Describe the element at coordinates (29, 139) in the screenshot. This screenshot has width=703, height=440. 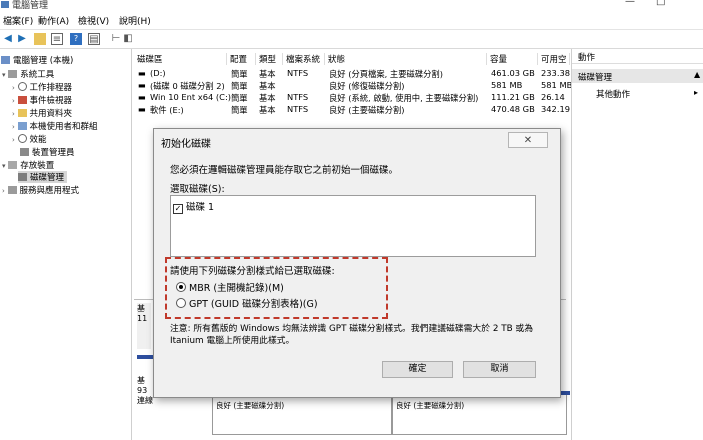
I see `tree-item-performance: › 效能` at that location.